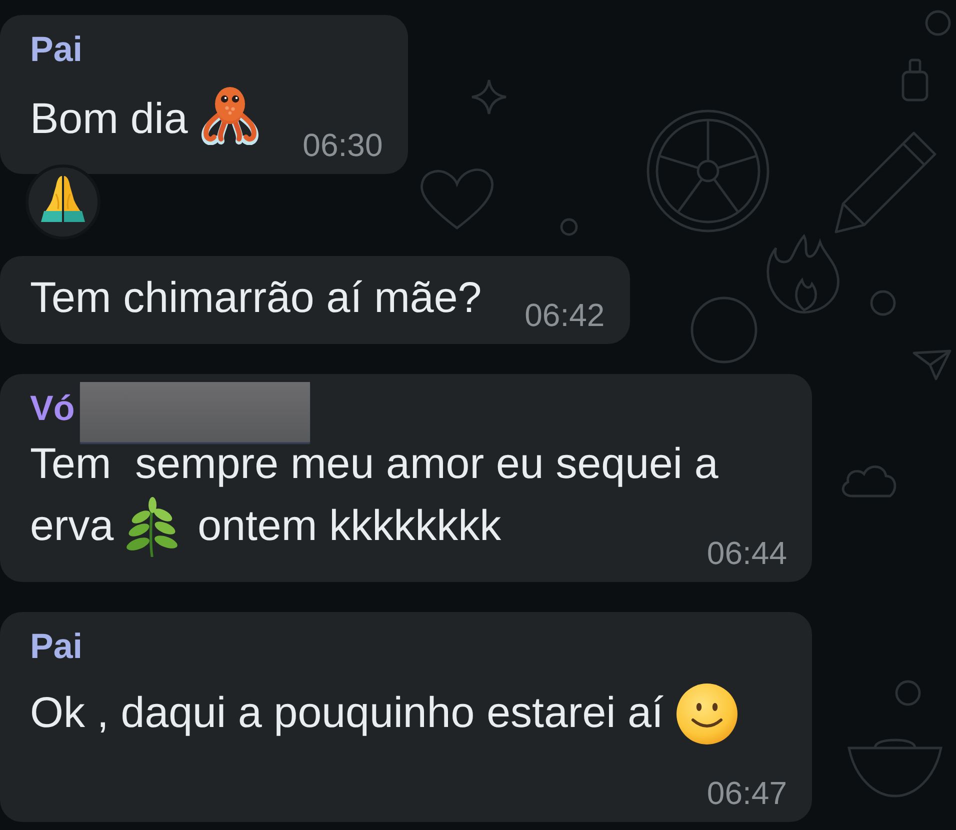 The width and height of the screenshot is (956, 830). Describe the element at coordinates (489, 97) in the screenshot. I see `sparkle-doodle-icon` at that location.